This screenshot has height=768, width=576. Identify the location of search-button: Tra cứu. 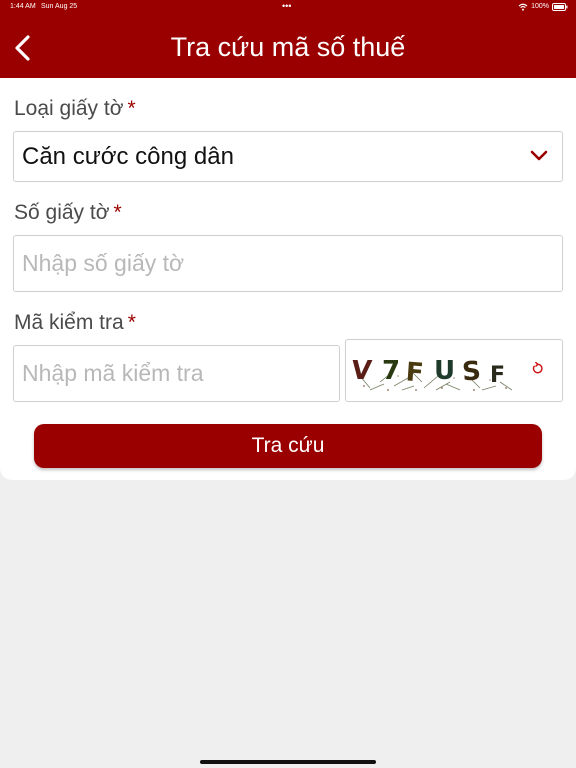
(288, 446).